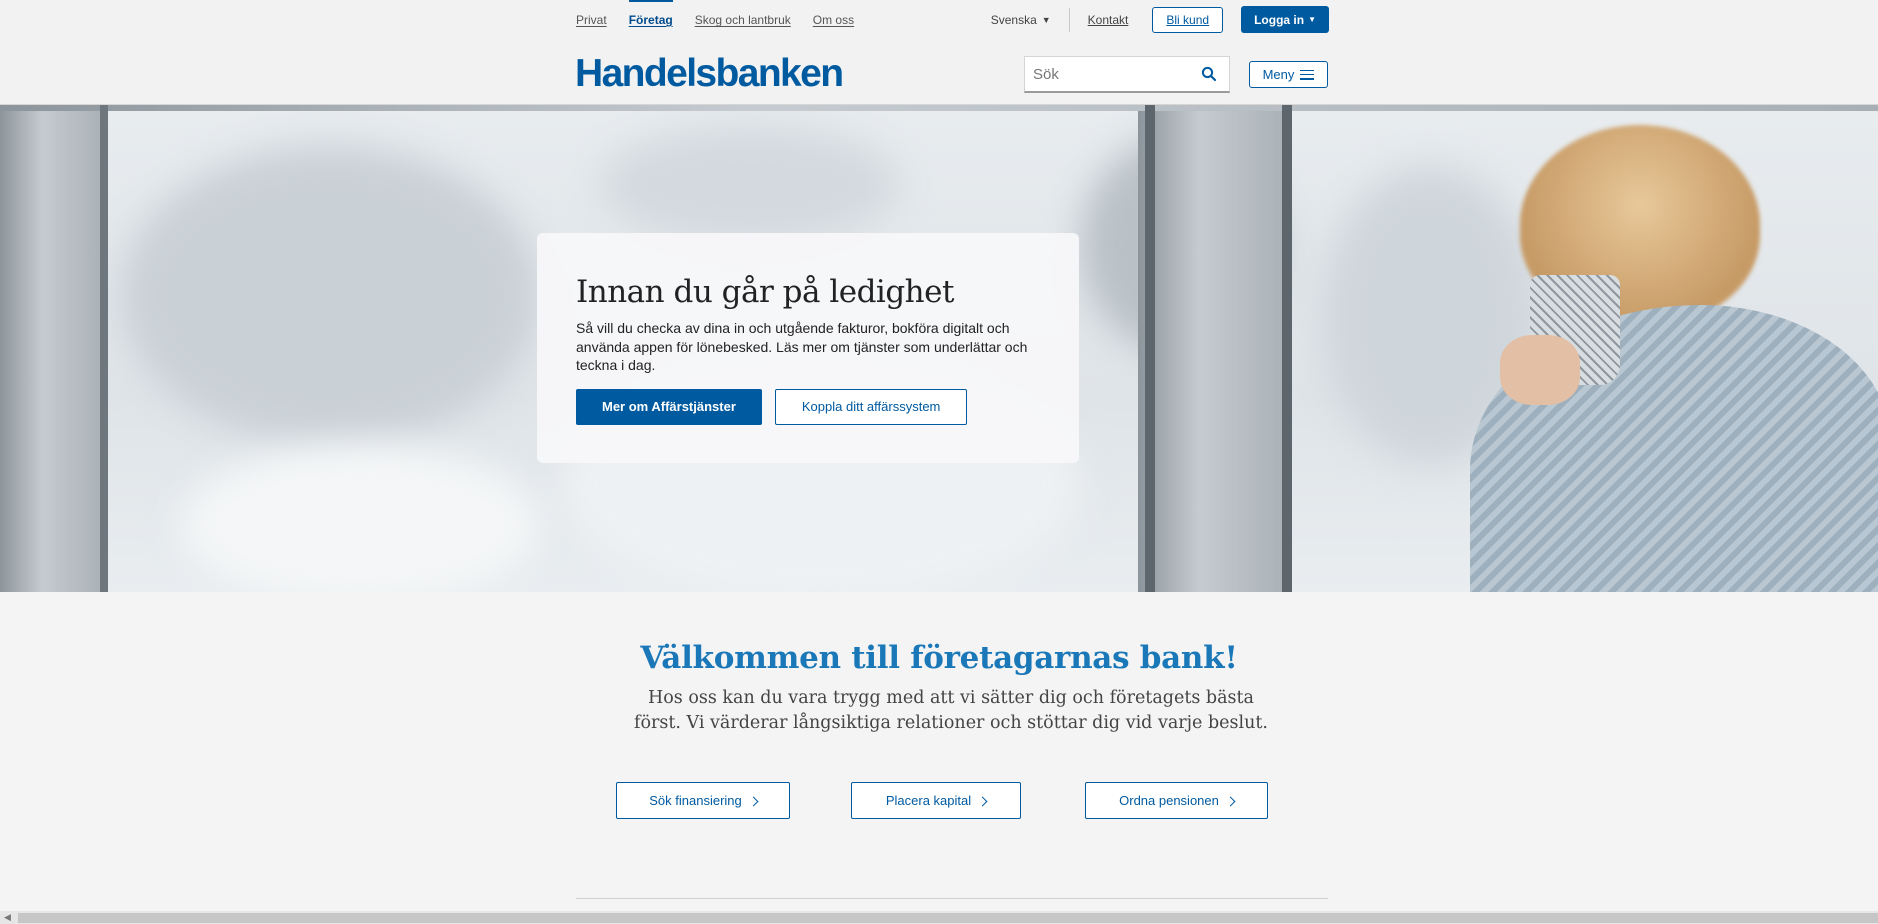 The image size is (1878, 924). Describe the element at coordinates (743, 20) in the screenshot. I see `tab-skog-och-lantbruk: Skog och lantbruk` at that location.